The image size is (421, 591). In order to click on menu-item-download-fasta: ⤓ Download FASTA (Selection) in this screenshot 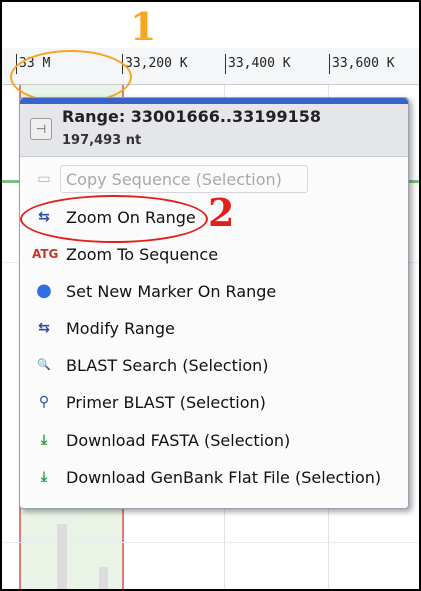, I will do `click(215, 440)`.